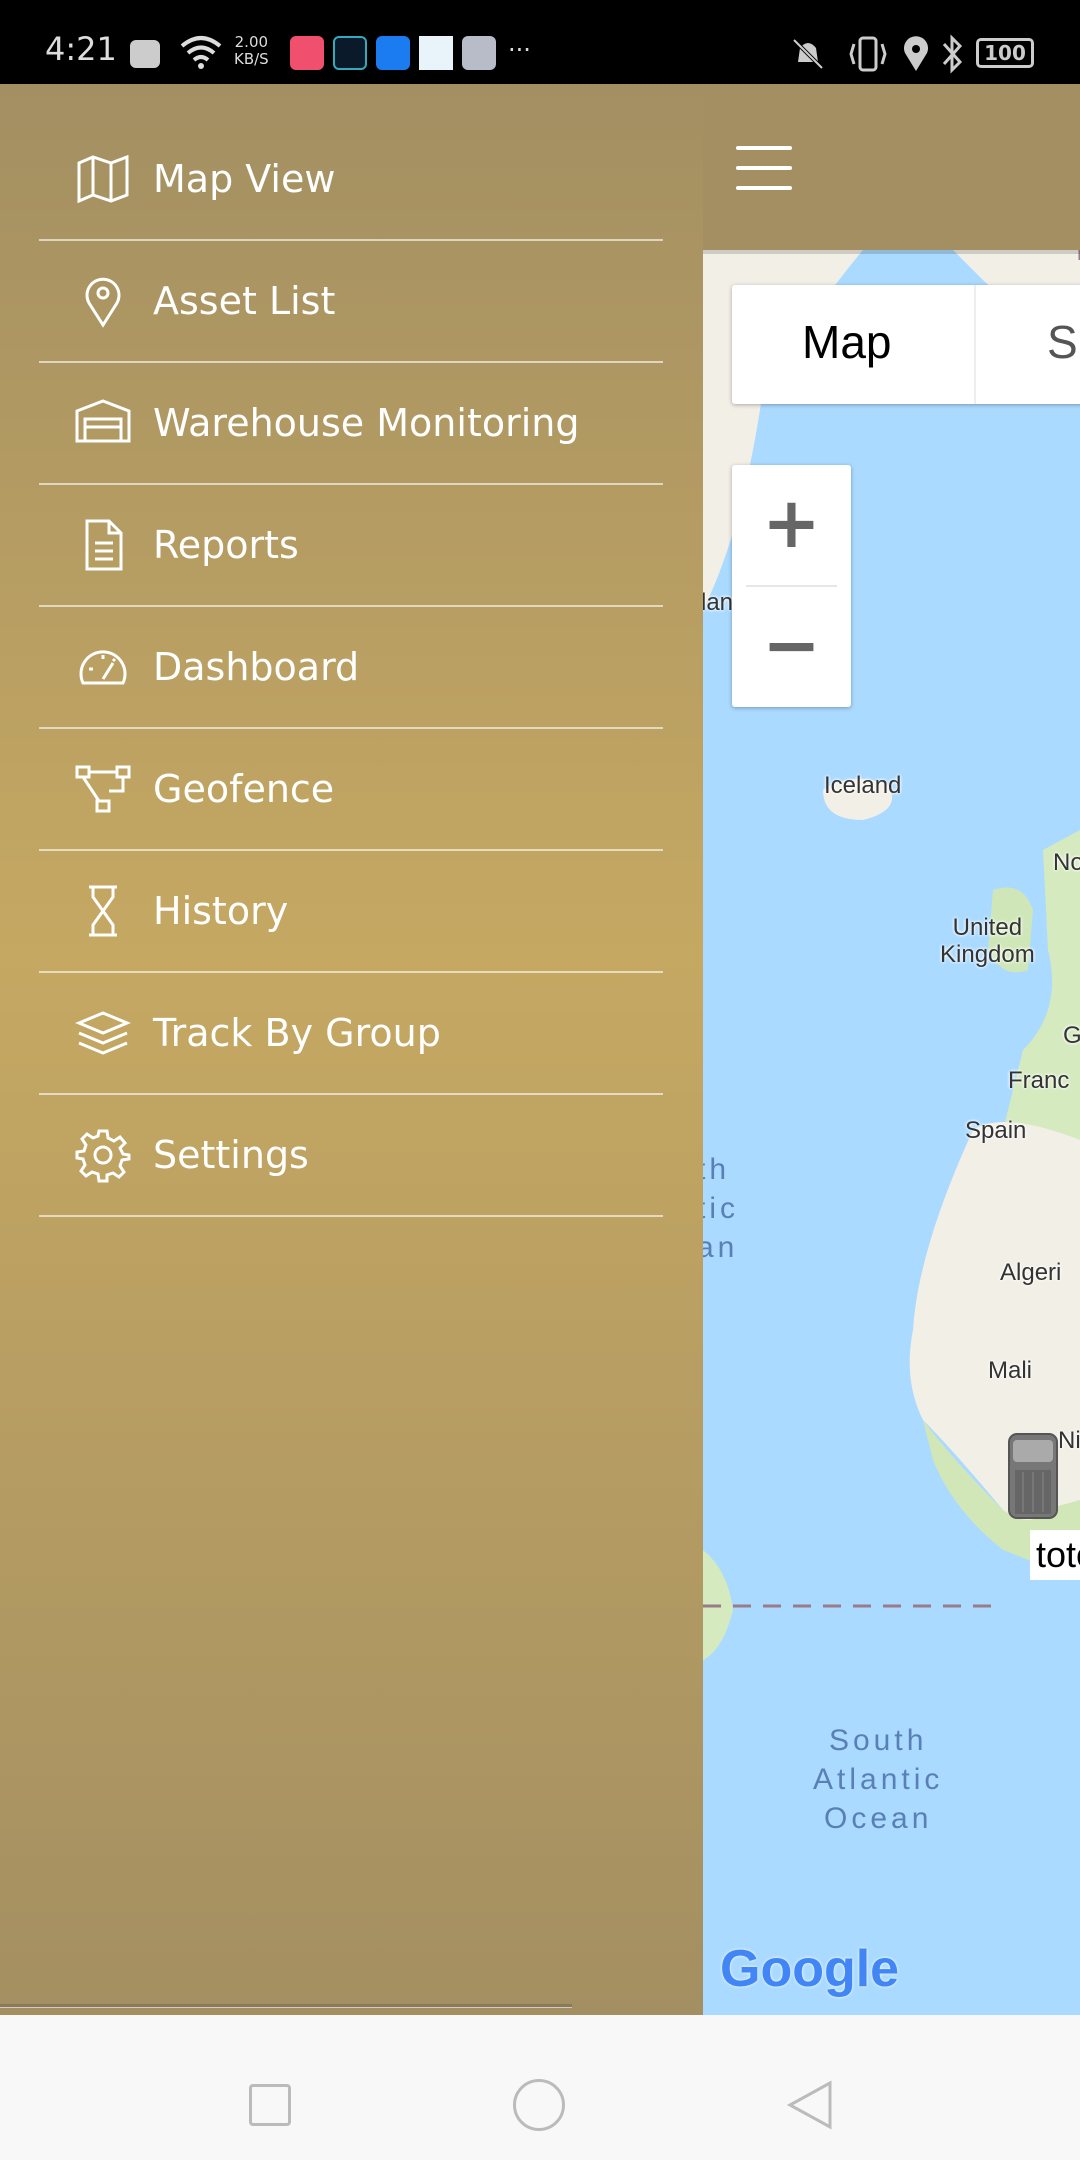  I want to click on drawer-item-settings: Settings, so click(351, 1156).